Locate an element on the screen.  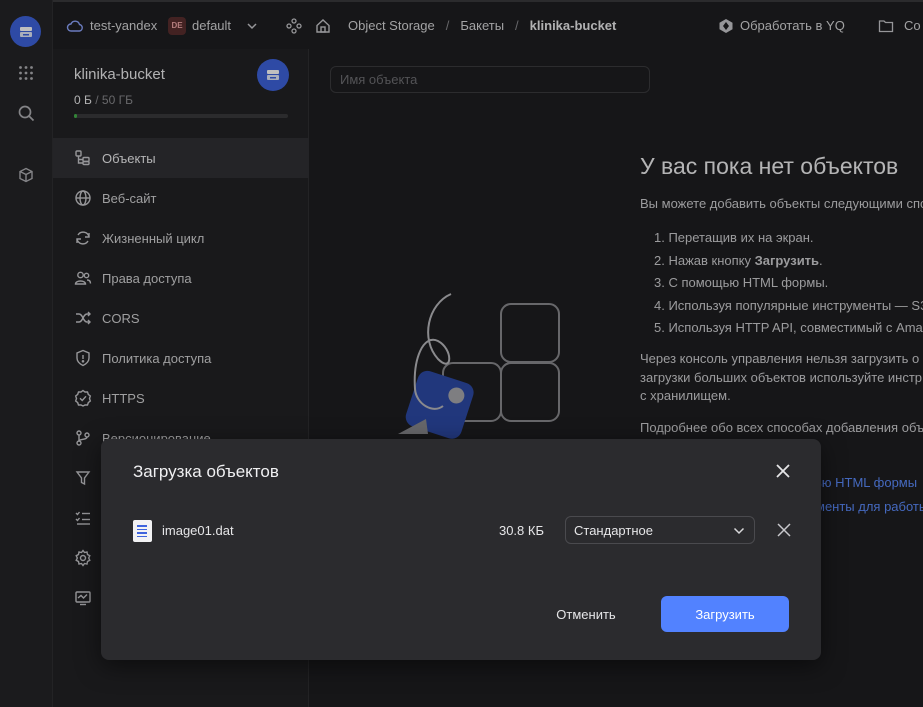
file-name: image01.dat is located at coordinates (198, 530).